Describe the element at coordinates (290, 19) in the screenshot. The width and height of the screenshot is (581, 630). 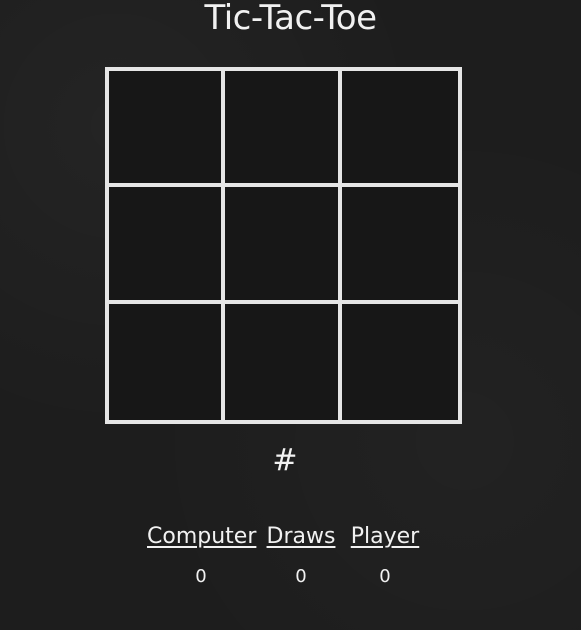
I see `page-title: Tic-Tac-Toe` at that location.